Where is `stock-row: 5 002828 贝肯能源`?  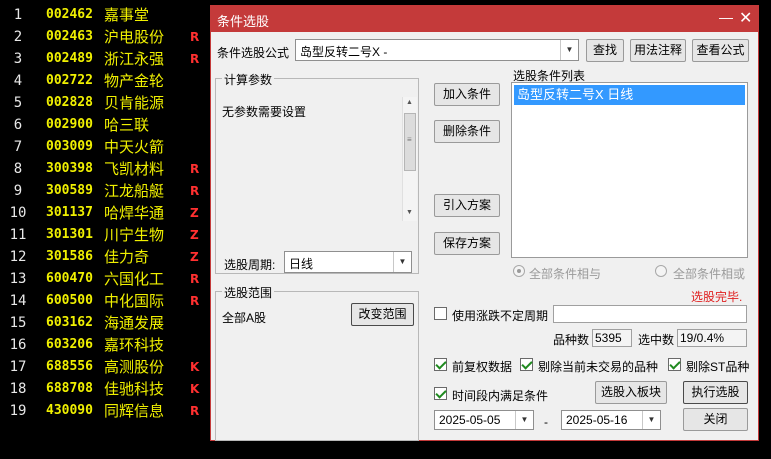
stock-row: 5 002828 贝肯能源 is located at coordinates (105, 103).